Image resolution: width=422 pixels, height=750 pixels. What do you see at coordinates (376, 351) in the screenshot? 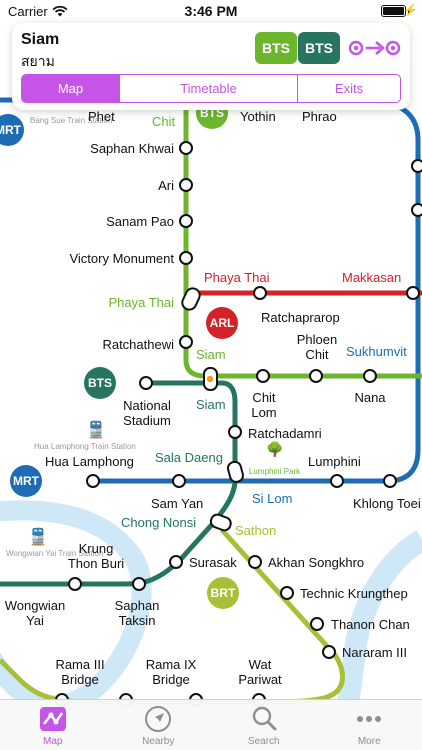
I see `line-label-sukhumvit: Sukhumvit` at bounding box center [376, 351].